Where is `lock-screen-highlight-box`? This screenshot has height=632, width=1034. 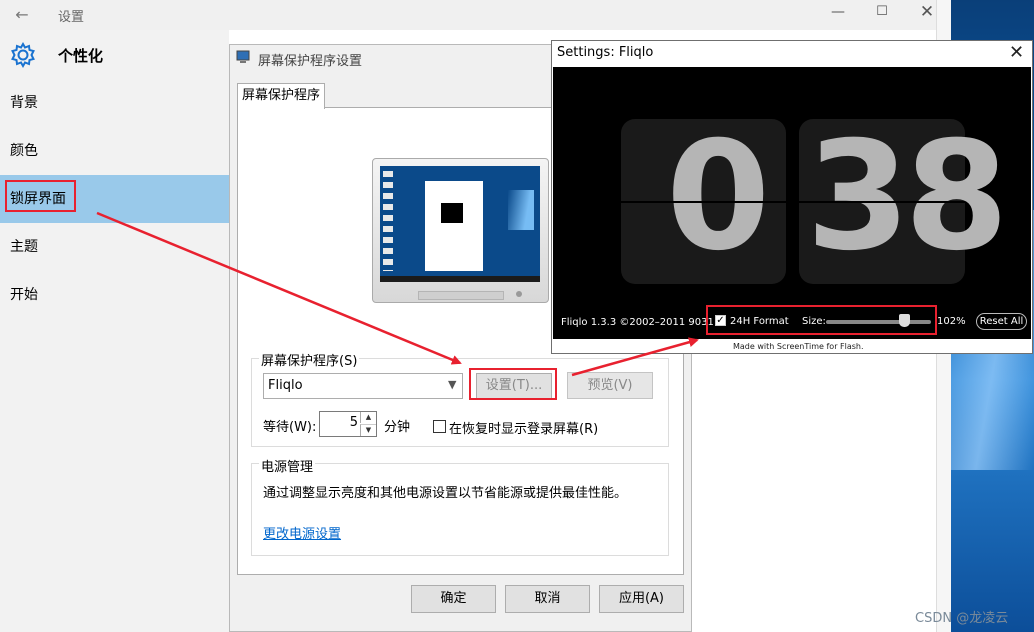 lock-screen-highlight-box is located at coordinates (40, 196).